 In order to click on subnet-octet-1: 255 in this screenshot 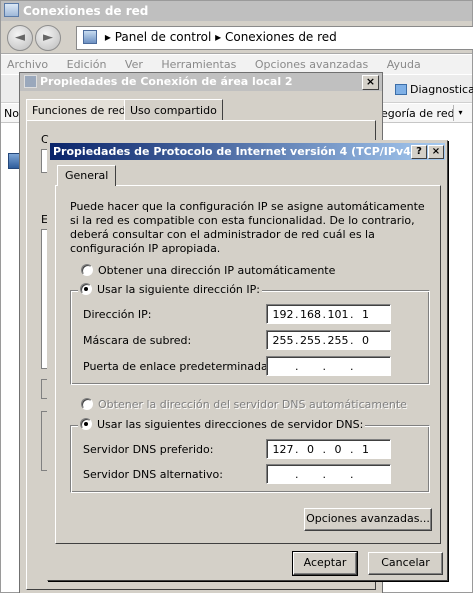, I will do `click(283, 340)`.